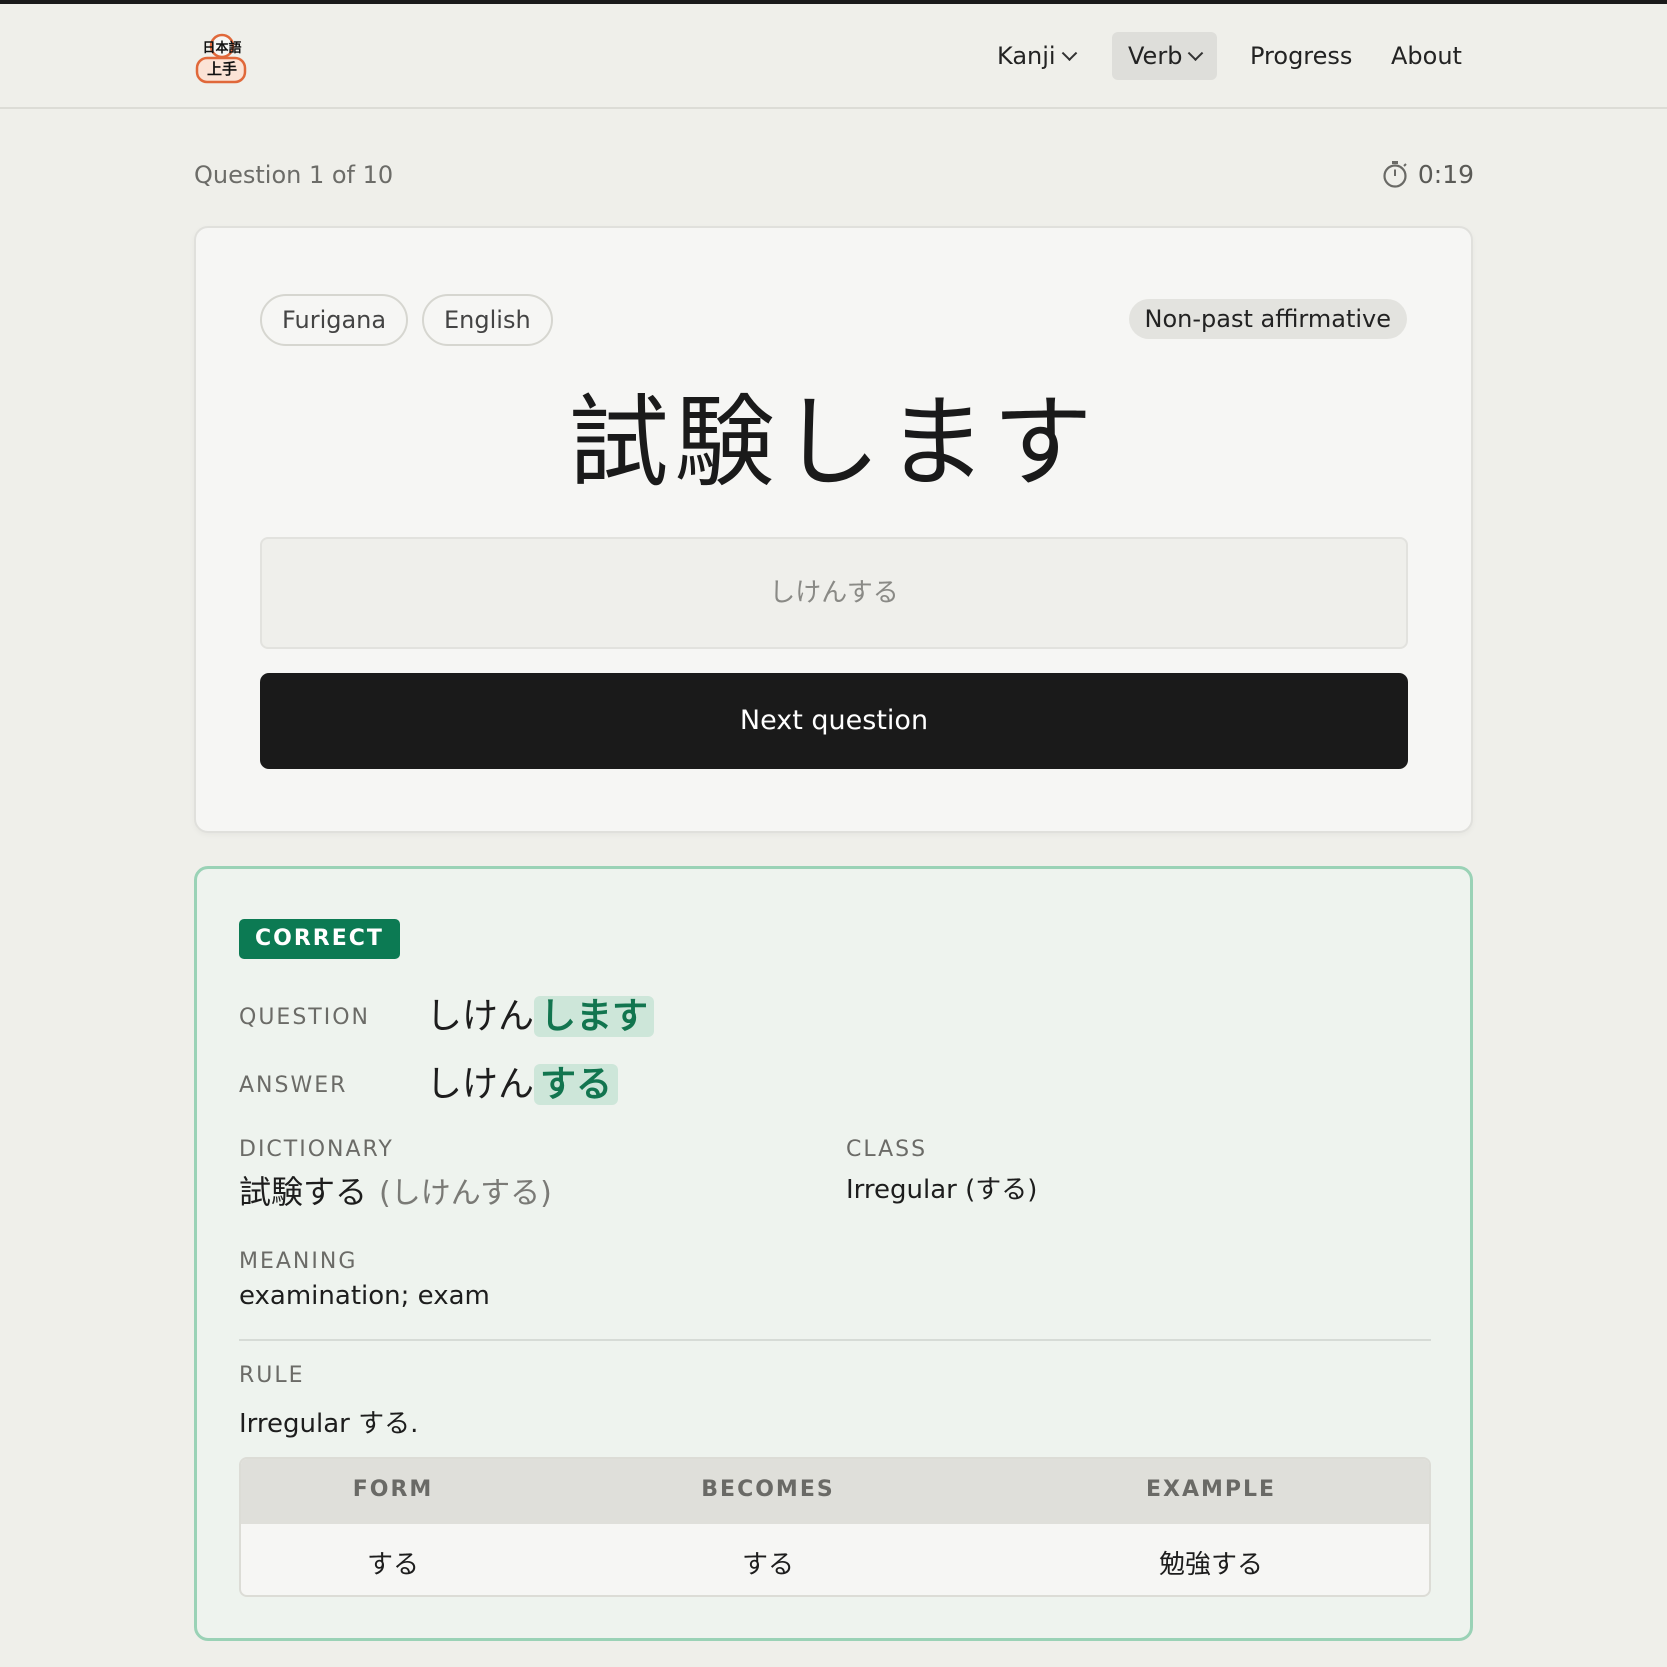  What do you see at coordinates (487, 320) in the screenshot?
I see `english-toggle: English` at bounding box center [487, 320].